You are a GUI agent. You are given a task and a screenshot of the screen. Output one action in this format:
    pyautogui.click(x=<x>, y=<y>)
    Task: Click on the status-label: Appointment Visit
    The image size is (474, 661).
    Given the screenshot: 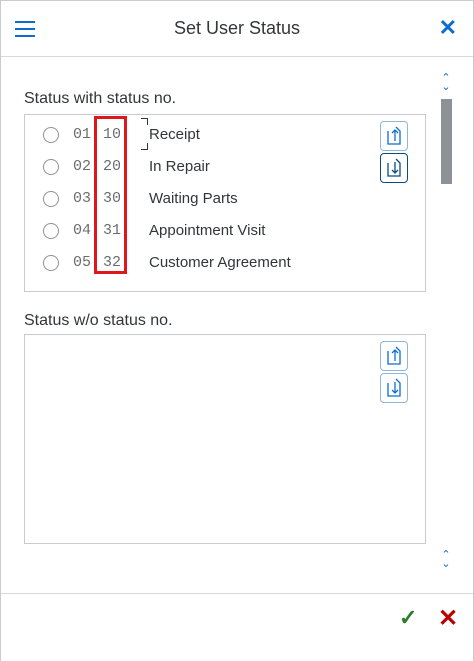 What is the action you would take?
    pyautogui.click(x=207, y=230)
    